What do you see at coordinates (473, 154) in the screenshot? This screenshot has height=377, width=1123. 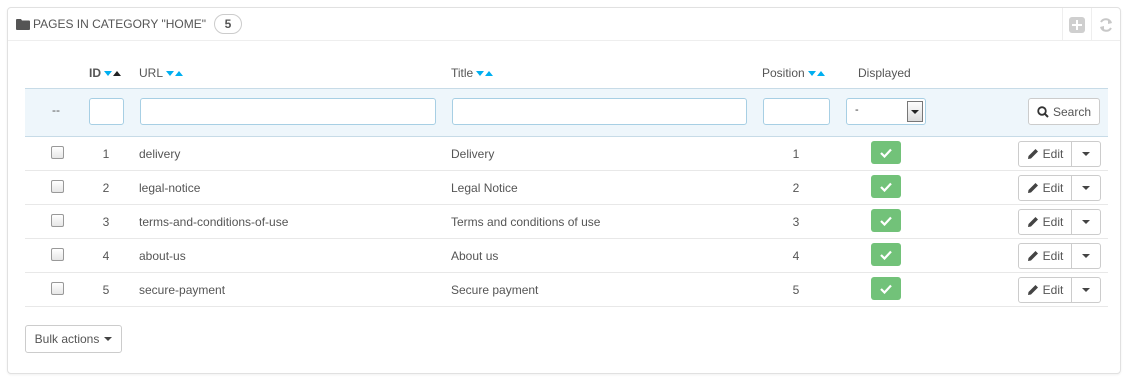 I see `cell-title: Delivery` at bounding box center [473, 154].